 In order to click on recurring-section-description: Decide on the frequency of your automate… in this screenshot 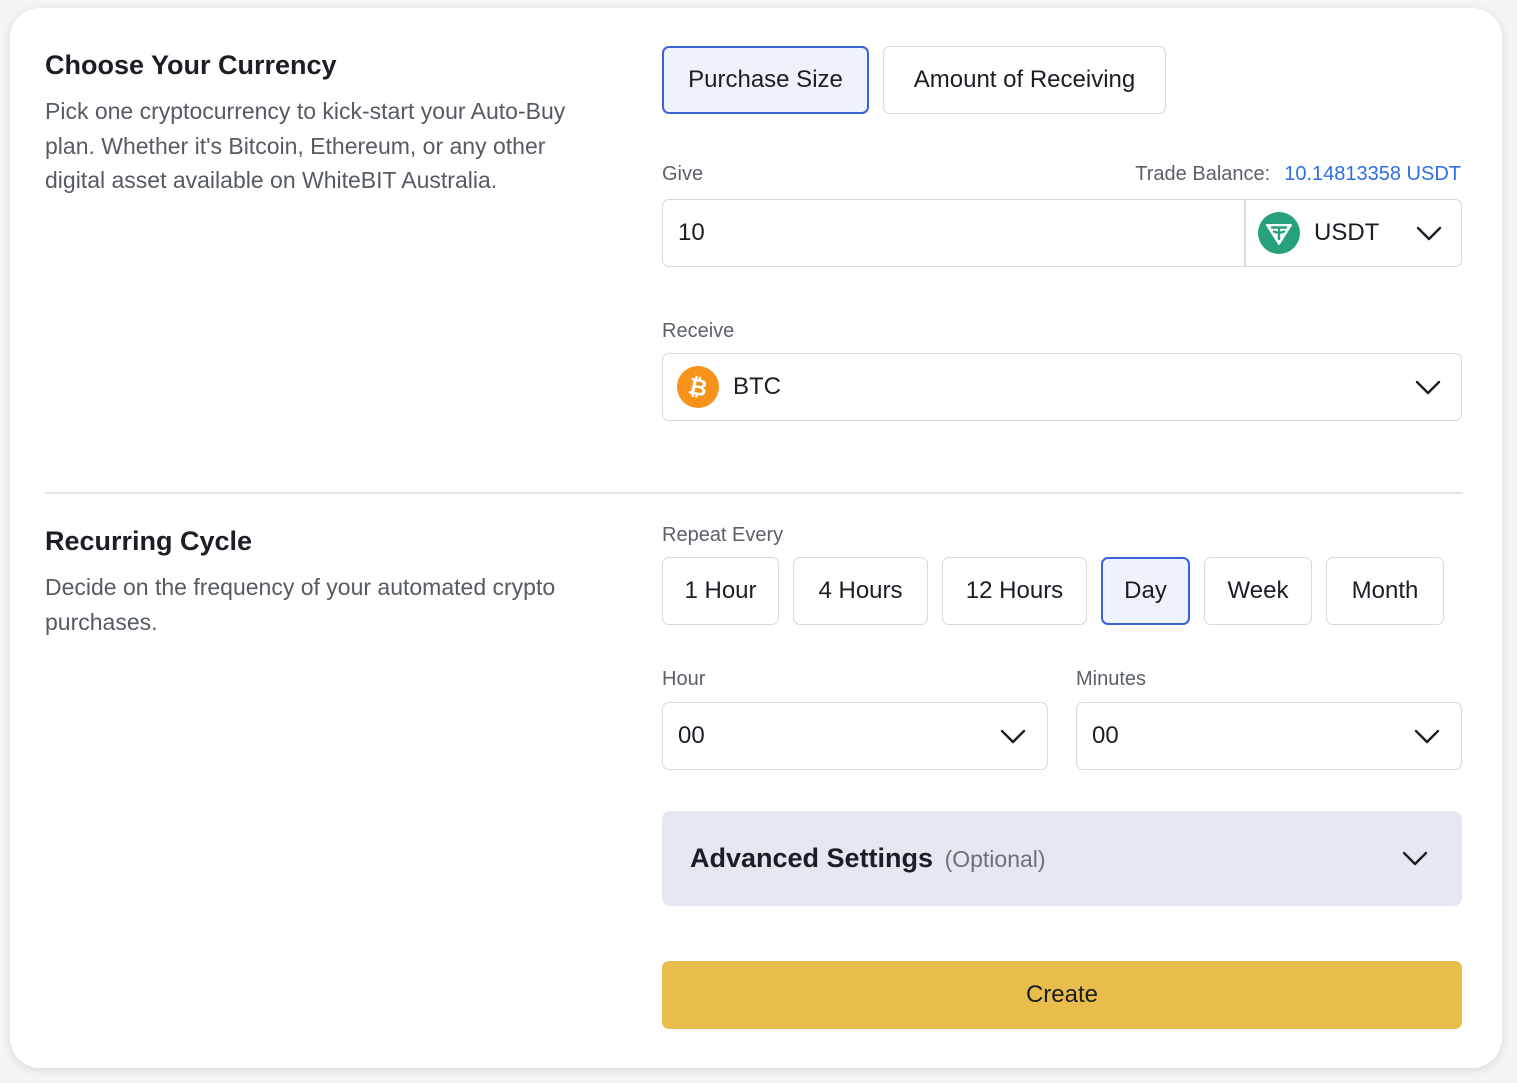, I will do `click(300, 604)`.